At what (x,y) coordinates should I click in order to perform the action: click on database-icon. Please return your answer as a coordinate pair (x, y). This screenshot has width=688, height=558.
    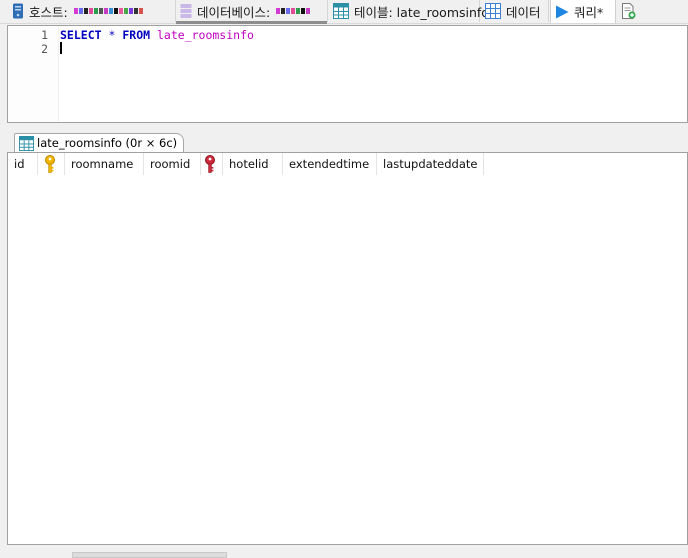
    Looking at the image, I should click on (186, 11).